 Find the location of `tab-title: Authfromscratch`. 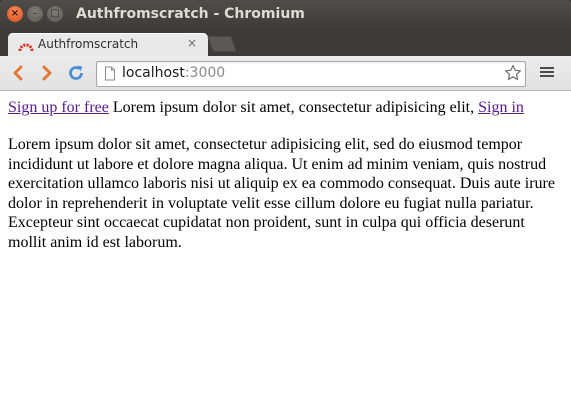

tab-title: Authfromscratch is located at coordinates (88, 44).